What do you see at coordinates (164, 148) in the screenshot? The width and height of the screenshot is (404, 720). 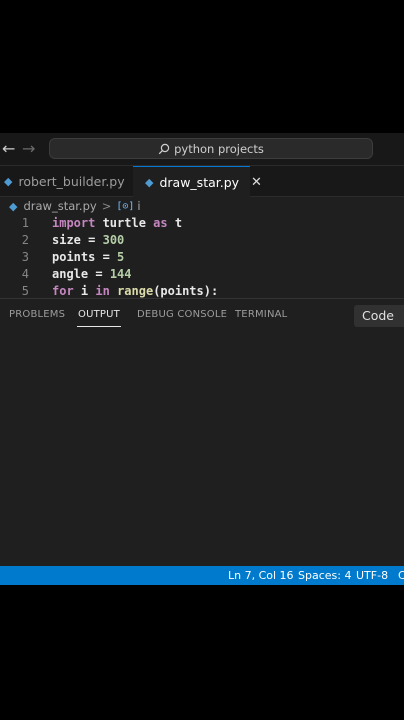 I see `search-icon` at bounding box center [164, 148].